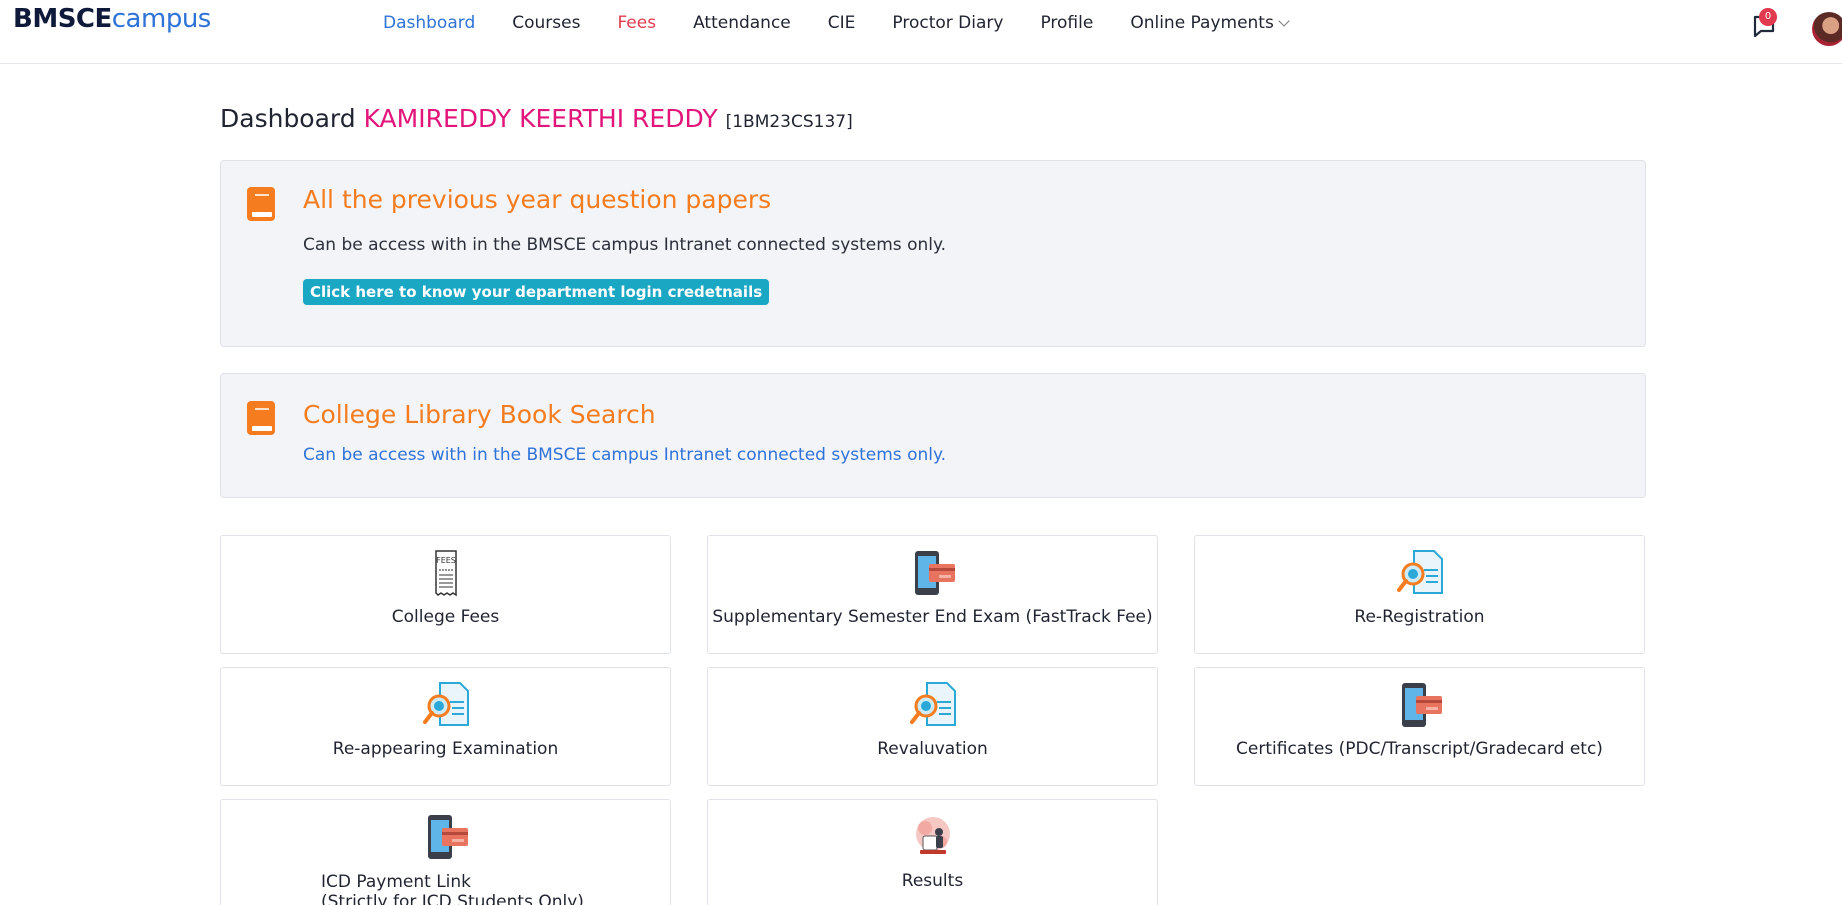 This screenshot has height=905, width=1842. What do you see at coordinates (1827, 29) in the screenshot?
I see `avatar` at bounding box center [1827, 29].